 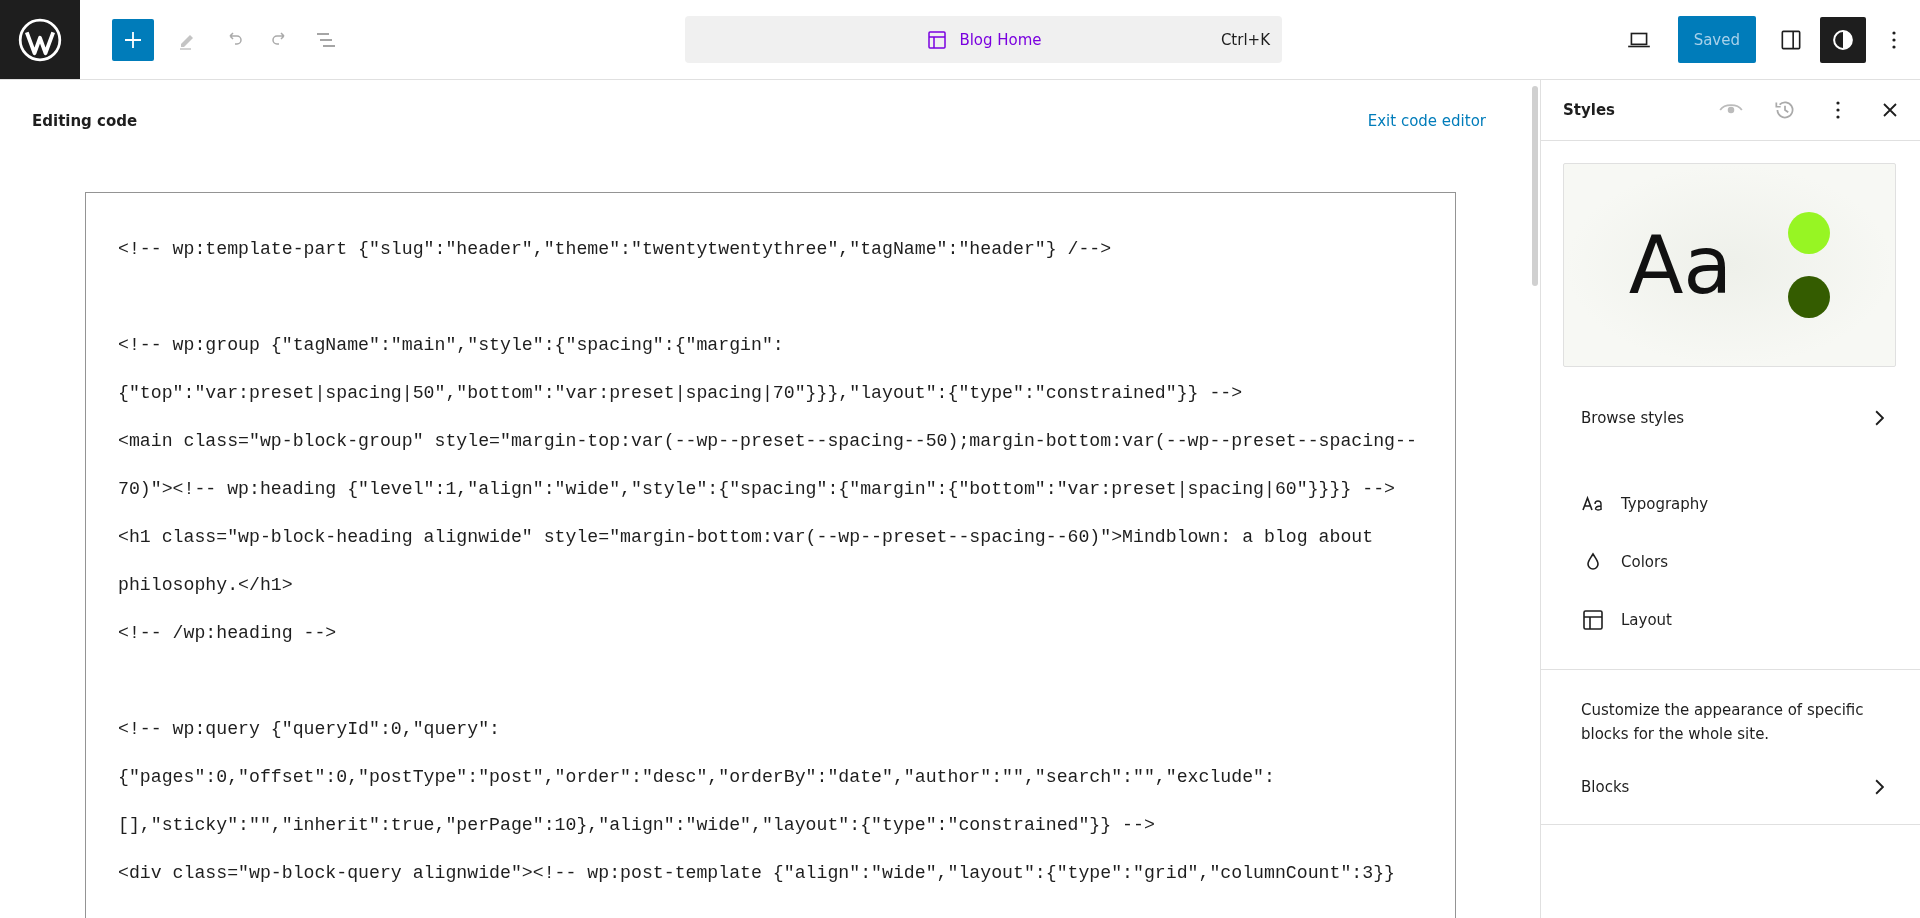 I want to click on browse-styles-item: Browse styles, so click(x=1730, y=418).